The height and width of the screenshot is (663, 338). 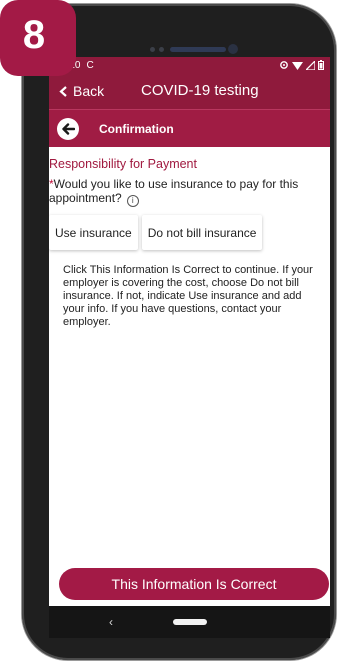 What do you see at coordinates (90, 65) in the screenshot?
I see `sync-icon: C` at bounding box center [90, 65].